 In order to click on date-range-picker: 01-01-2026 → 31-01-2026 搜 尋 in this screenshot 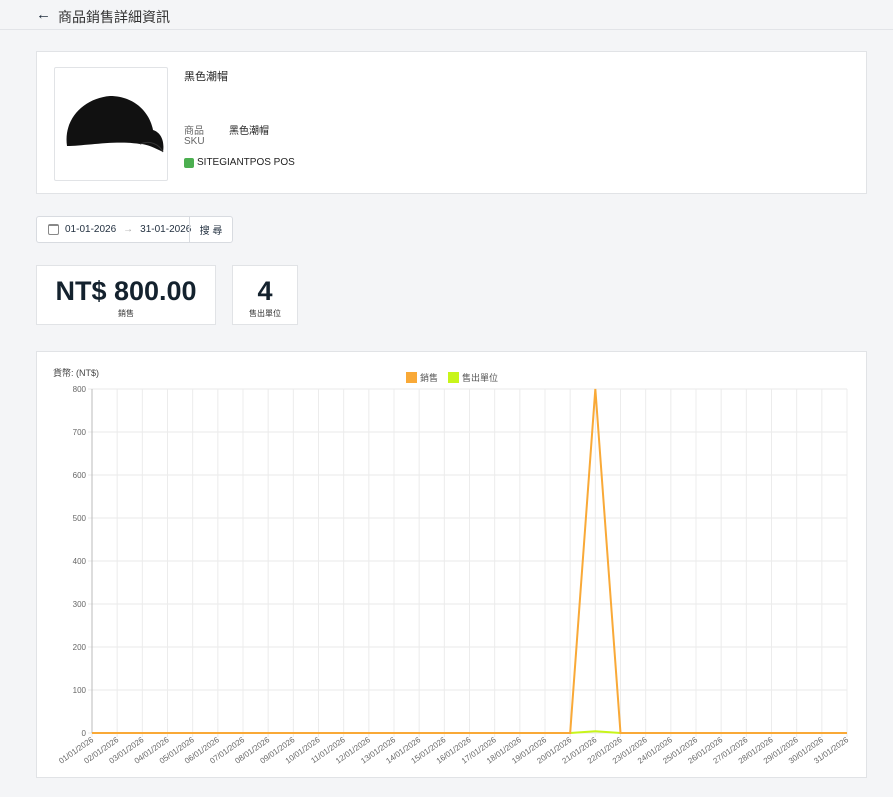, I will do `click(134, 229)`.